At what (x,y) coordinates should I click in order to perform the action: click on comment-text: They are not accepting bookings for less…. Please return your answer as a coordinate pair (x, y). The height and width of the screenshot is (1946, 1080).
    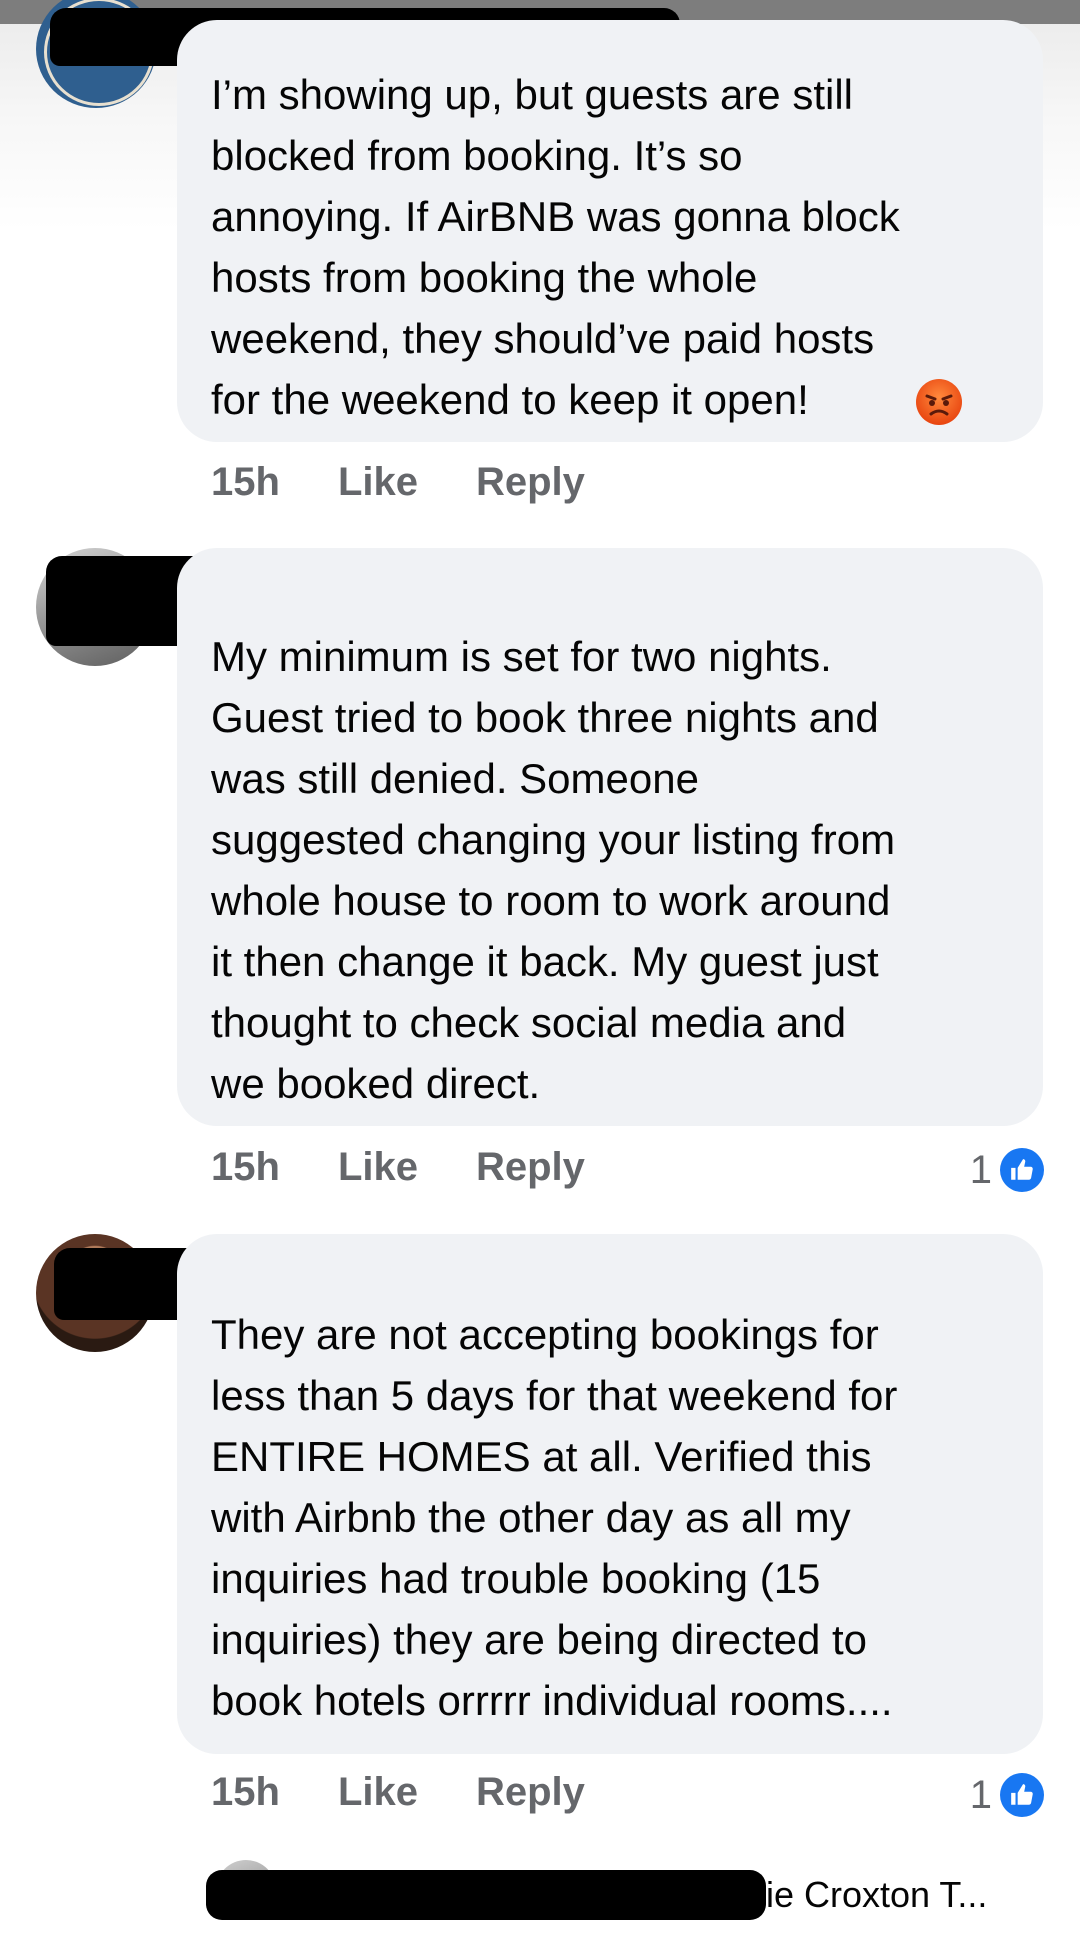
    Looking at the image, I should click on (554, 1517).